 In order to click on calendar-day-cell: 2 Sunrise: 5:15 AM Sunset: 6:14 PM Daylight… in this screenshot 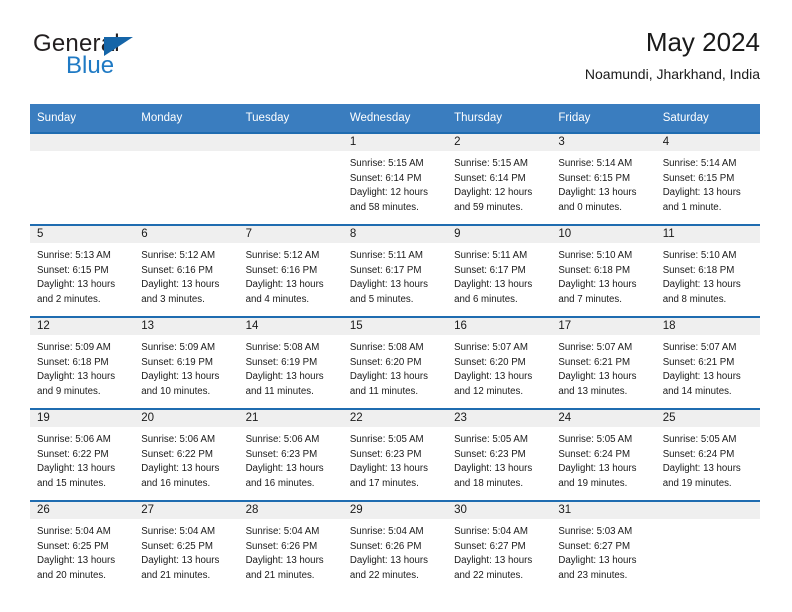, I will do `click(499, 178)`.